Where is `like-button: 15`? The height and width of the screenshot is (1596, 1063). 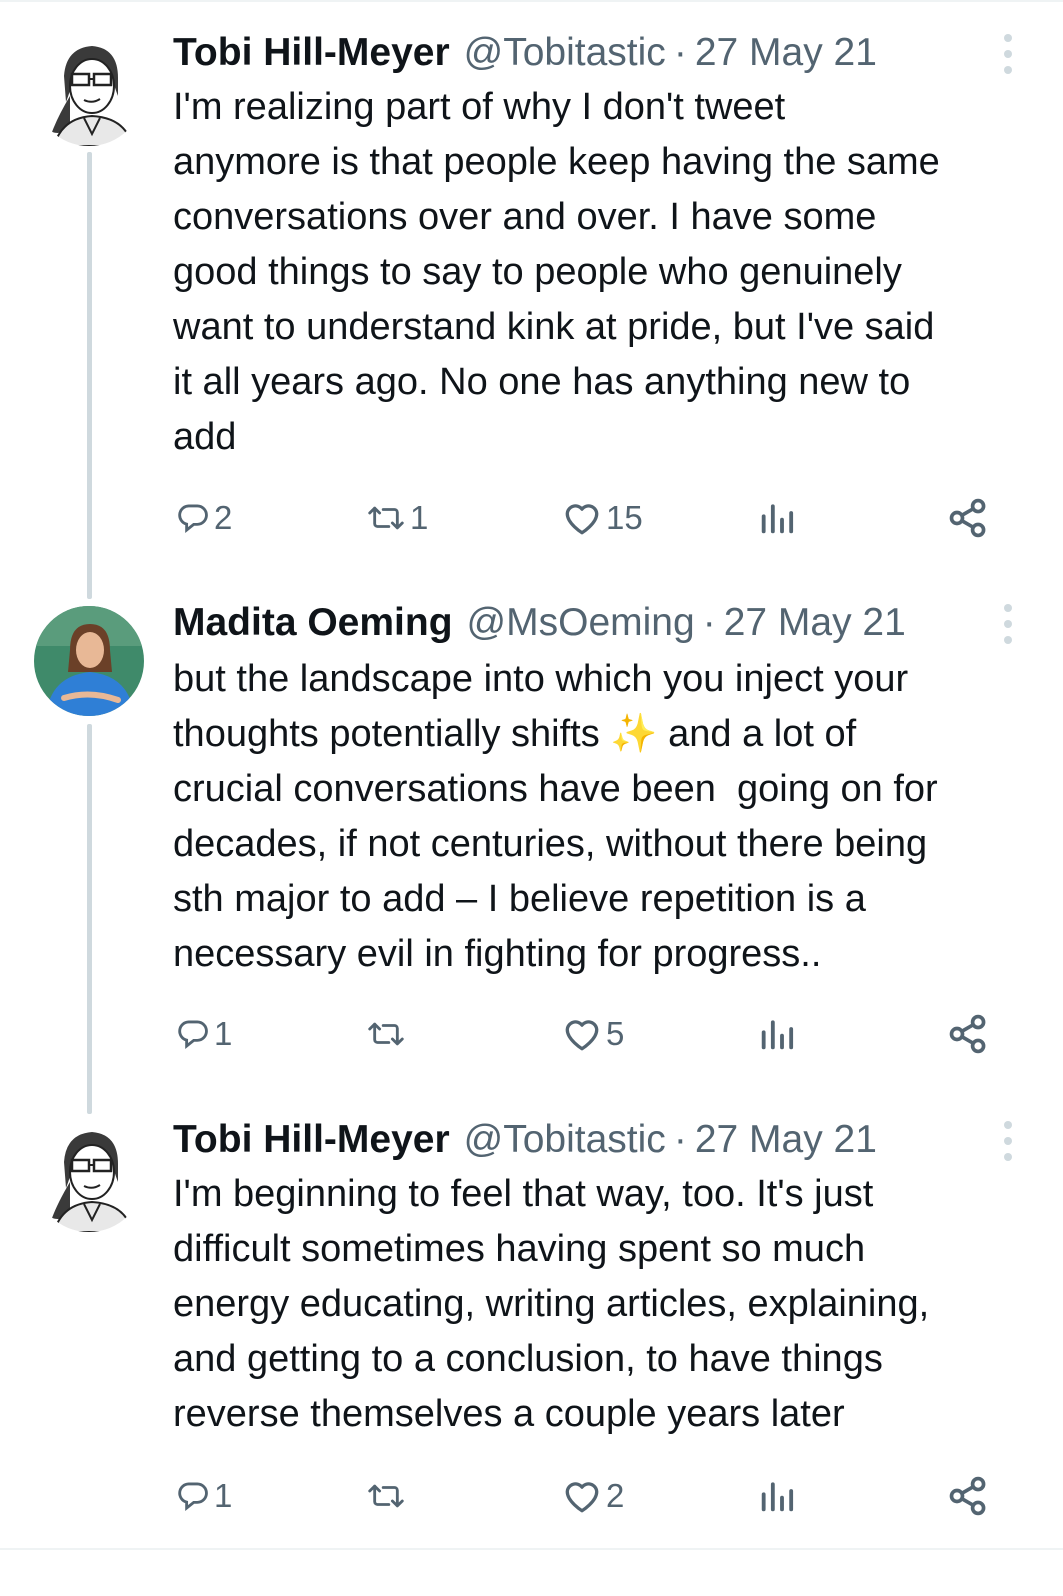 like-button: 15 is located at coordinates (602, 518).